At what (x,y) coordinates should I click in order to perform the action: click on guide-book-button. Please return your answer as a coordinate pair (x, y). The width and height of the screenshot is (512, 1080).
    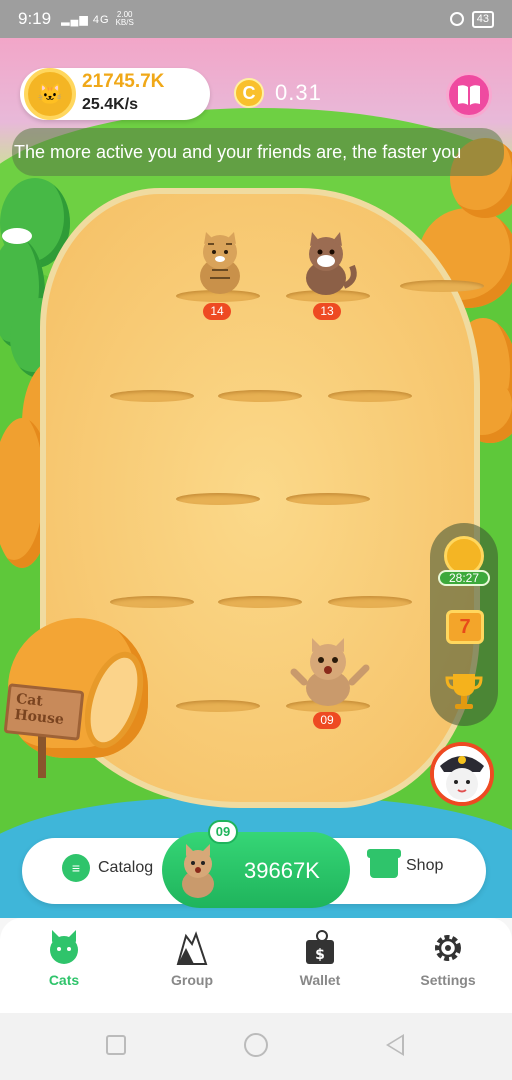
    Looking at the image, I should click on (469, 95).